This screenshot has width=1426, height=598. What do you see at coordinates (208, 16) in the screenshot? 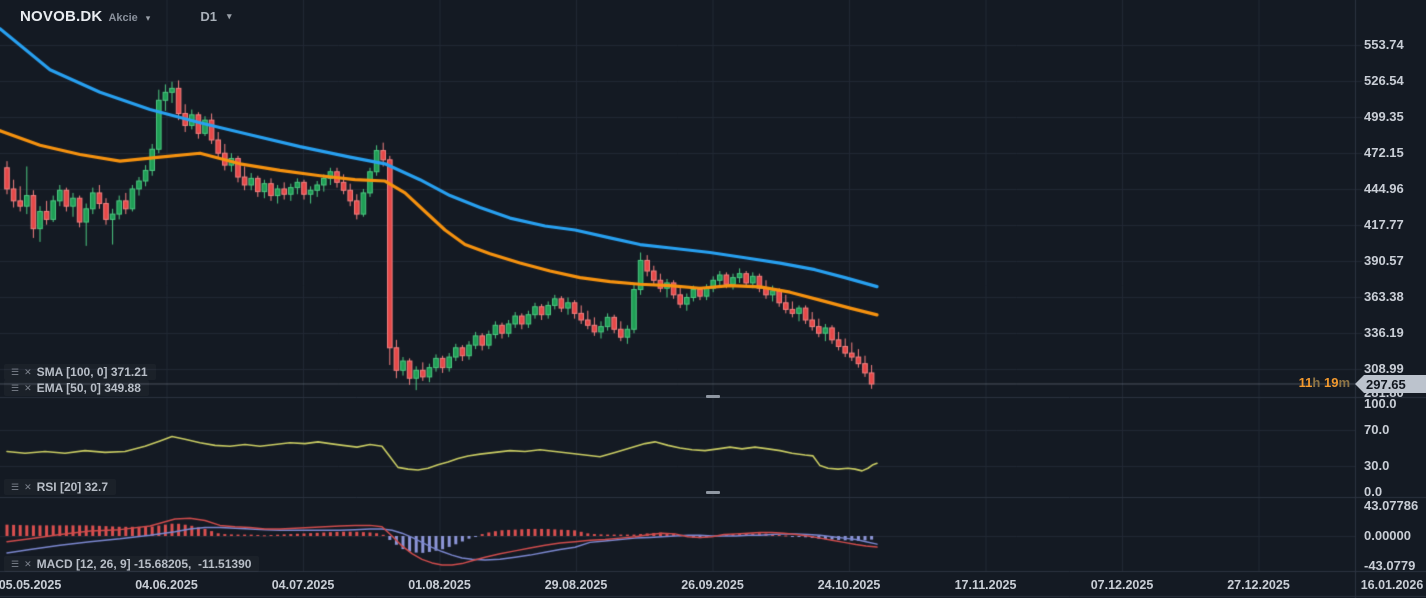
I see `timeframe-label: D1` at bounding box center [208, 16].